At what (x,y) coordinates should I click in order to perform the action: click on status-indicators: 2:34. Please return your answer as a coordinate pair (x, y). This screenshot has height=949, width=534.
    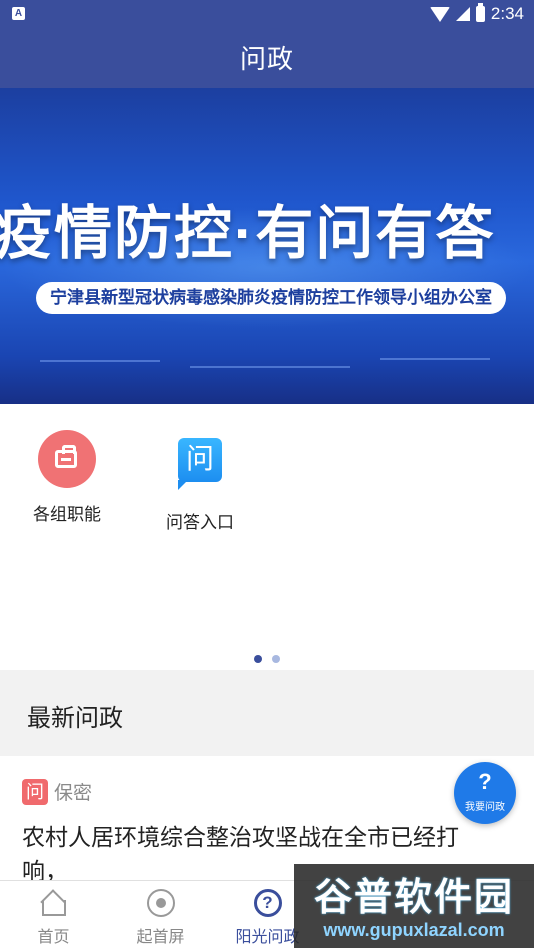
    Looking at the image, I should click on (476, 13).